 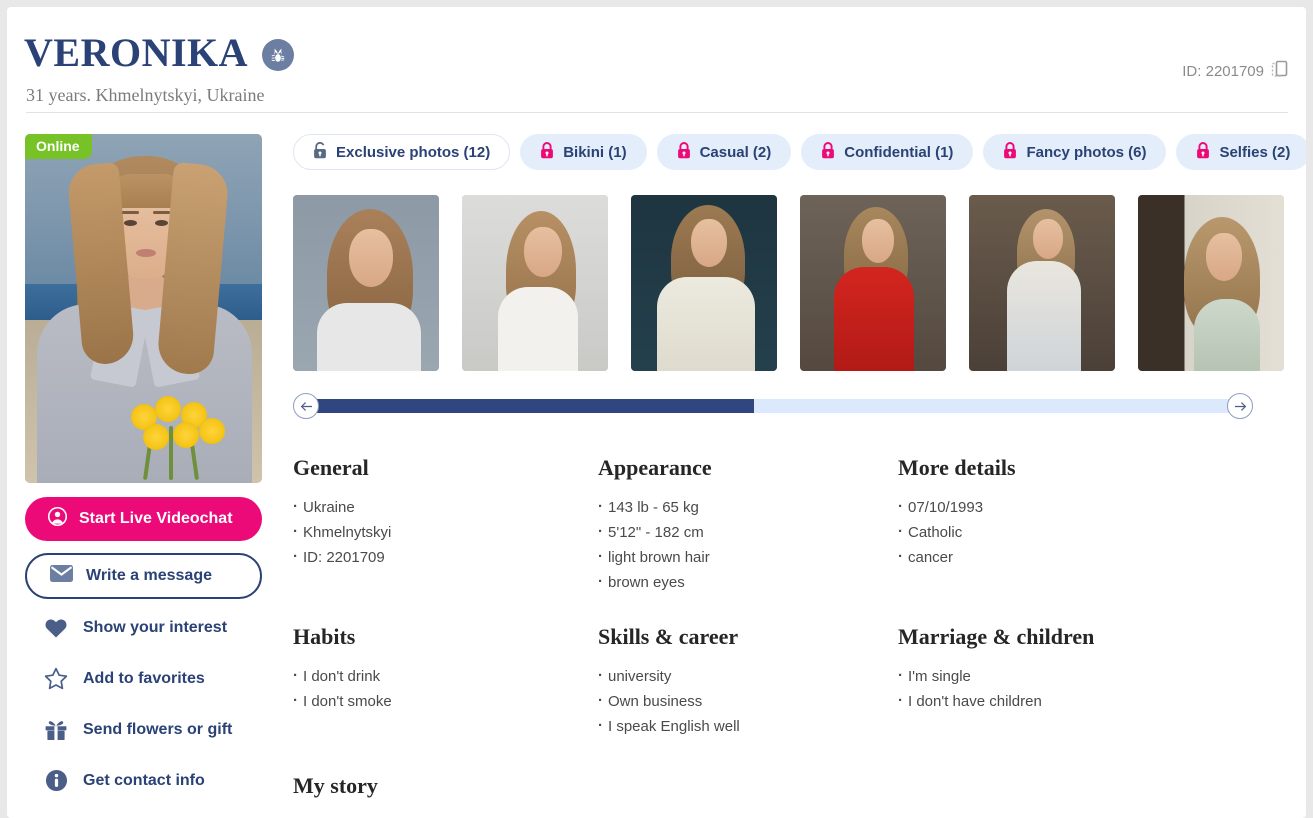 I want to click on main-profile-photo: Online, so click(x=143, y=308).